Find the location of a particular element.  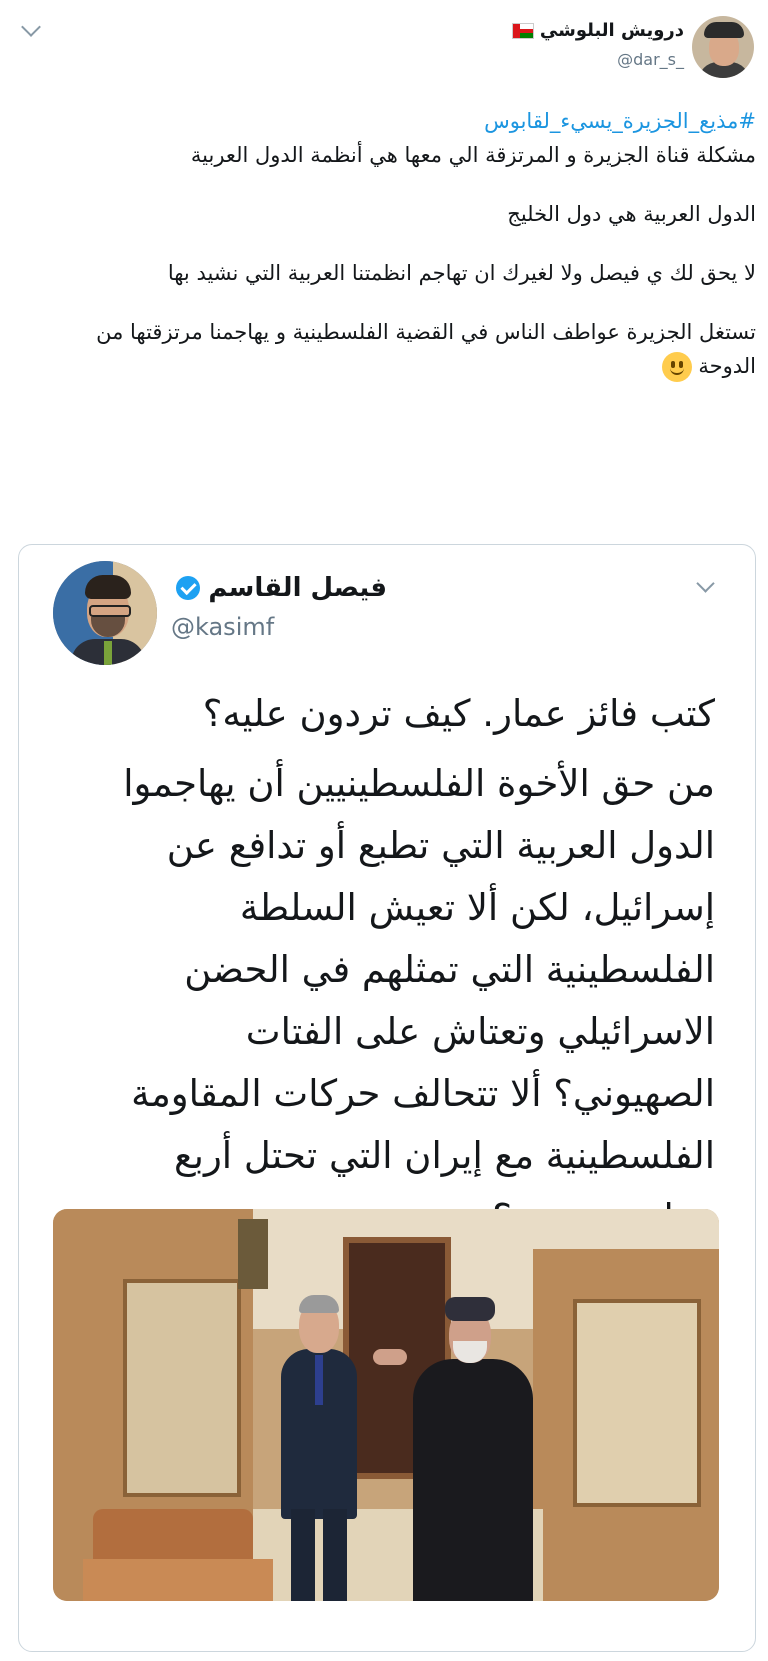

author-avatar is located at coordinates (723, 47).